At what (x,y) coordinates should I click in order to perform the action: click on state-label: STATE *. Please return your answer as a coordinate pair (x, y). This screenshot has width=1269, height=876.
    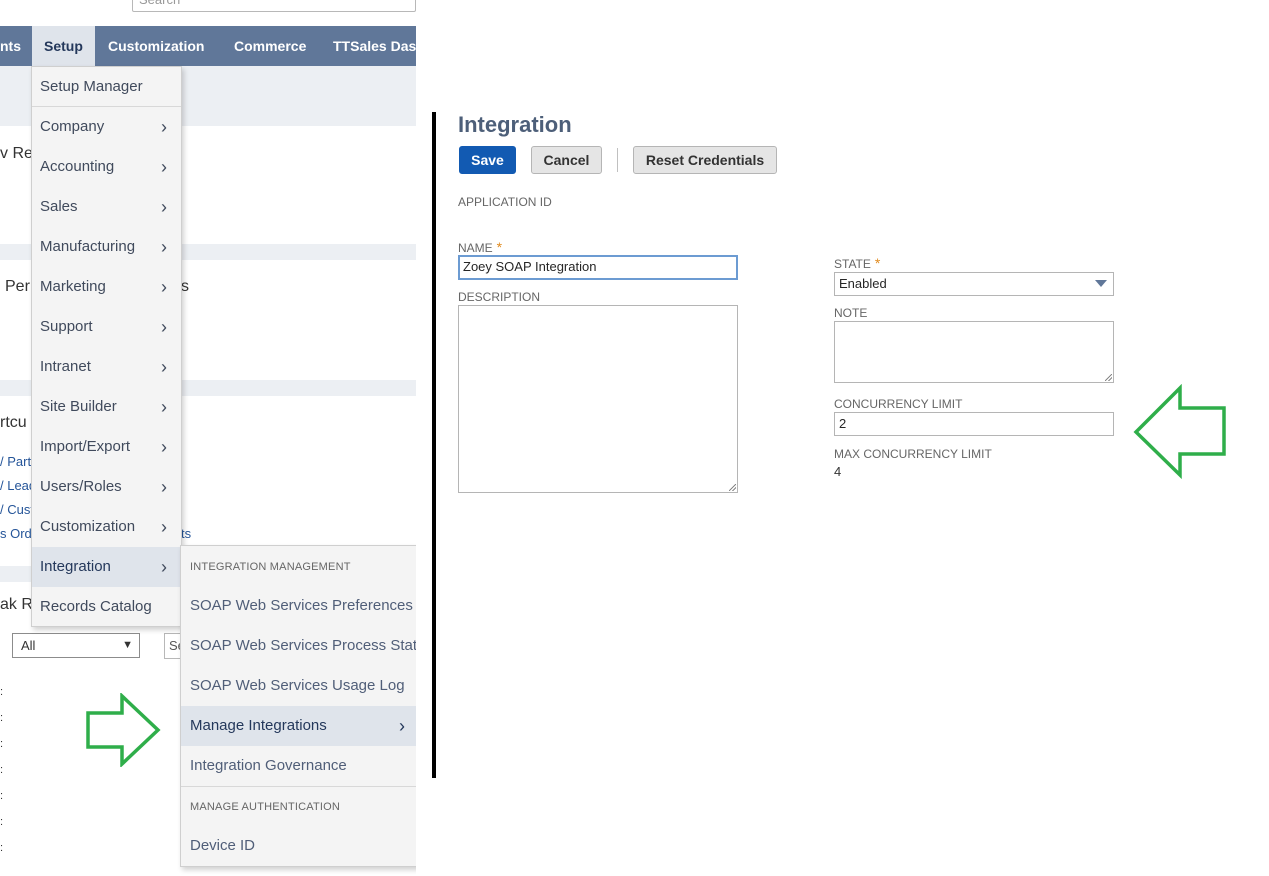
    Looking at the image, I should click on (857, 263).